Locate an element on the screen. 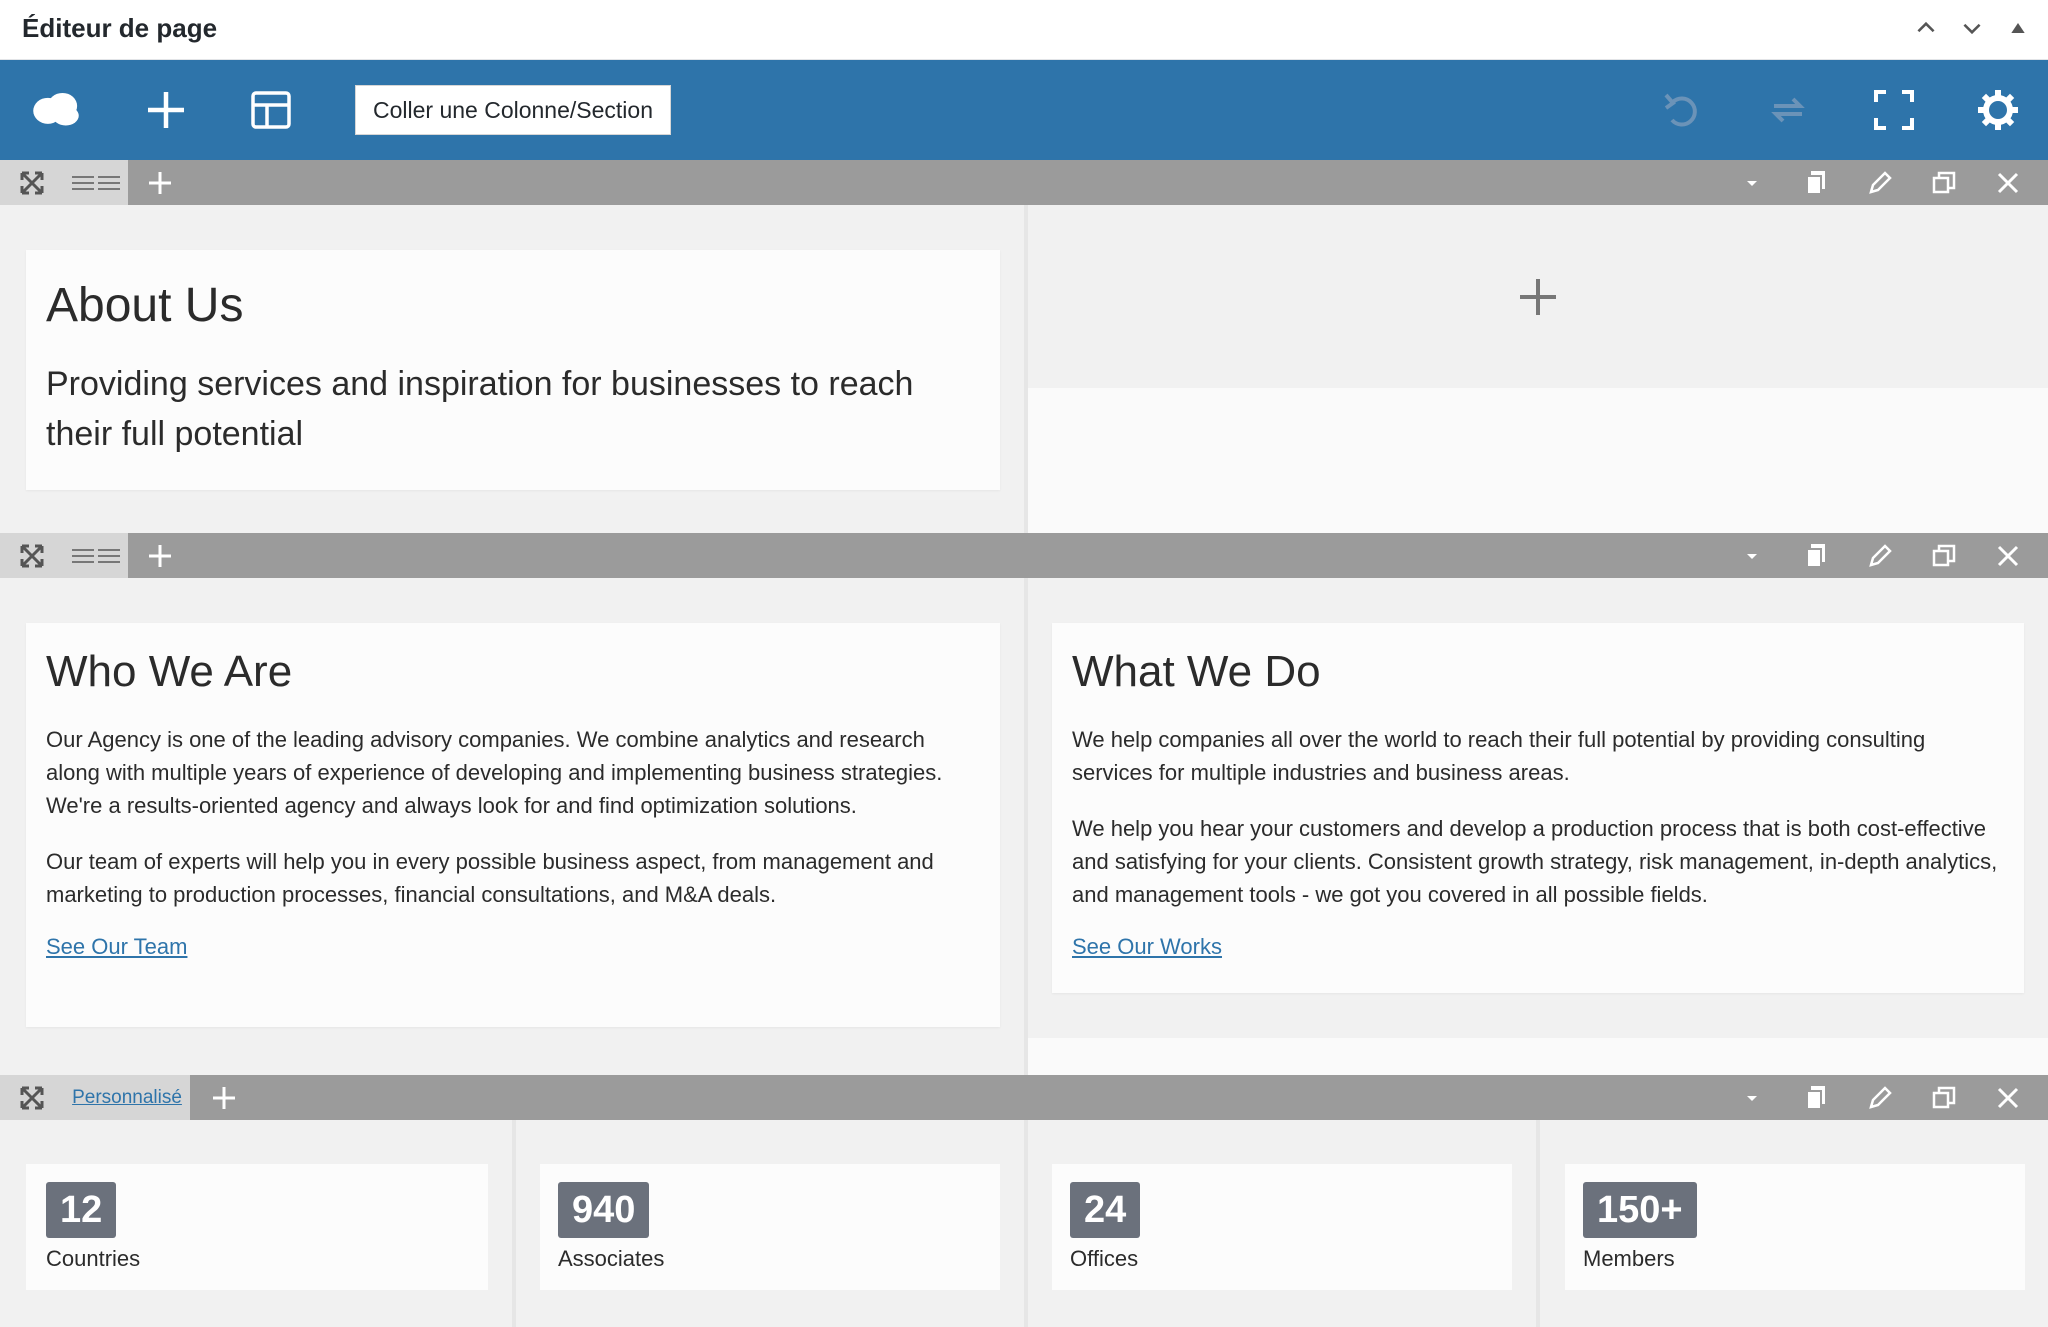 This screenshot has width=2048, height=1327. what-heading: What We Do is located at coordinates (1196, 671).